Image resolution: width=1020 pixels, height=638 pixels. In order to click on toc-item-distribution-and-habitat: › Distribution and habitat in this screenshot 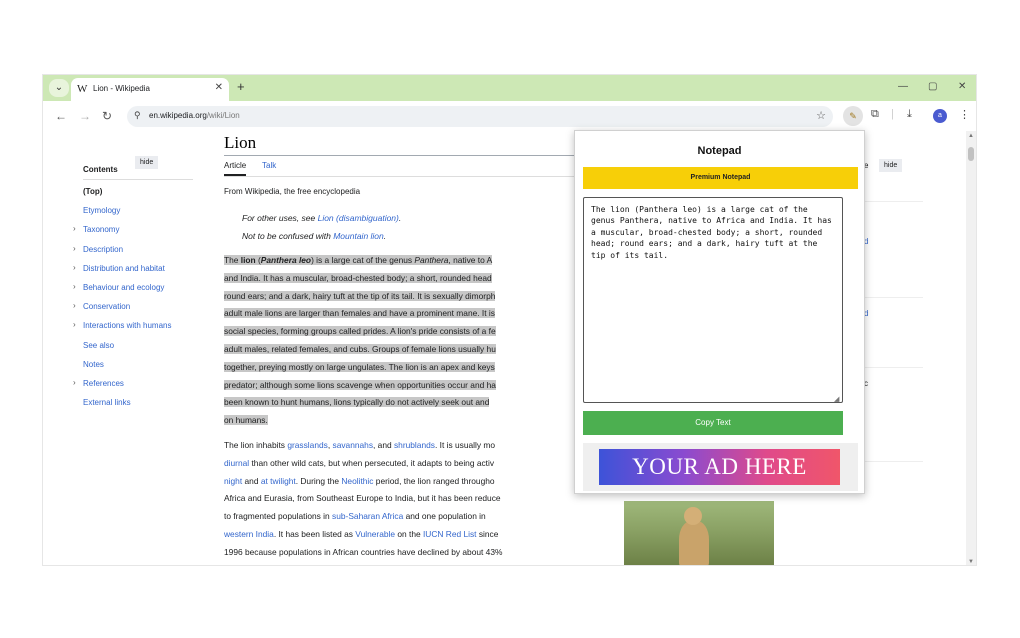, I will do `click(122, 273)`.